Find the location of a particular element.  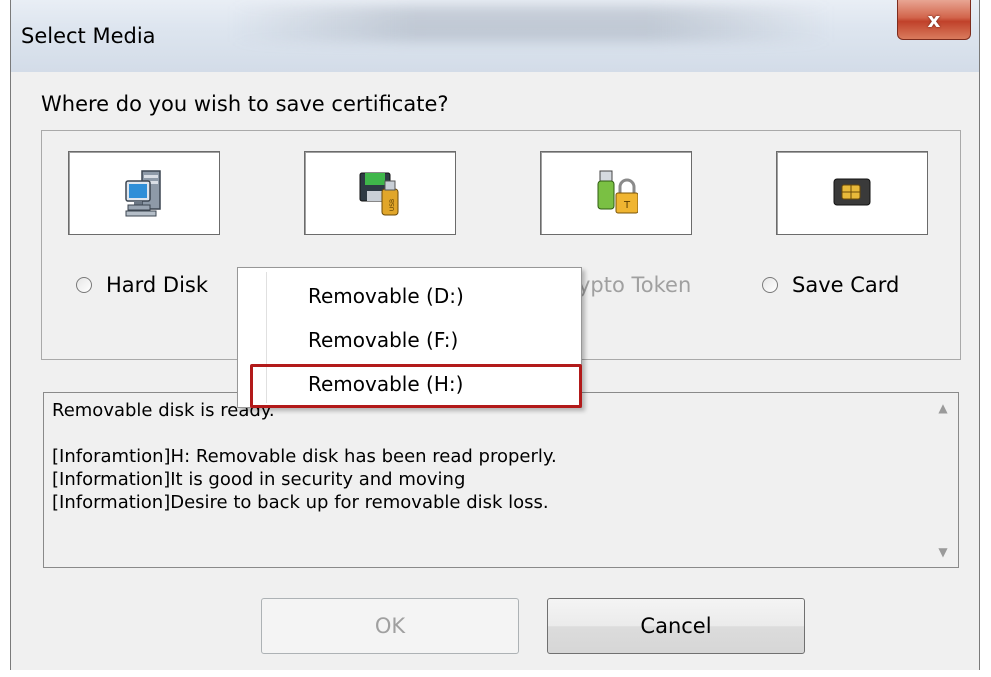

radio-save-card-label: Save Card is located at coordinates (846, 285).